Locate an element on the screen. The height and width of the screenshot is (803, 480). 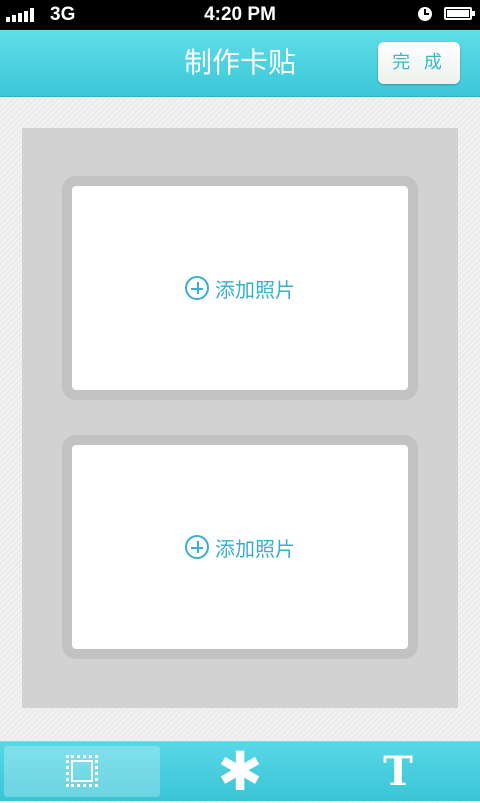
bottom-toolbar: ✱ T is located at coordinates (240, 771).